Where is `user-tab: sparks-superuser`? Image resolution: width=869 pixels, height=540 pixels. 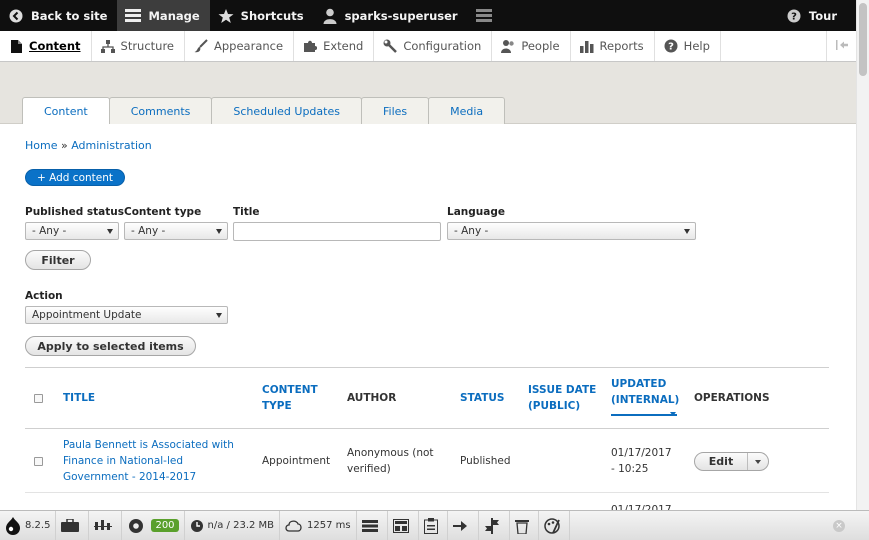 user-tab: sparks-superuser is located at coordinates (391, 15).